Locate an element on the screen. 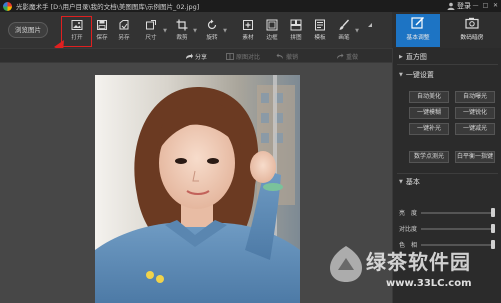  window-controls: — □ ✕ is located at coordinates (485, 5).